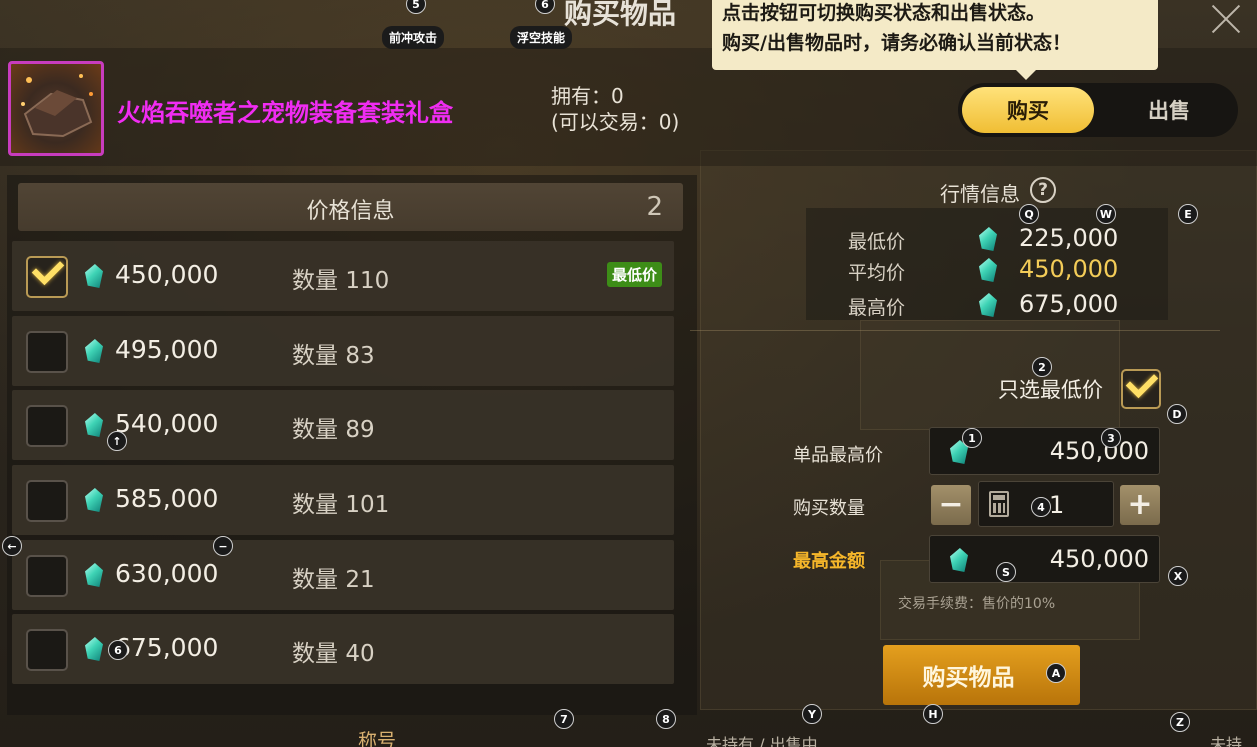 This screenshot has height=747, width=1257. I want to click on sell-mode-button: 出售, so click(1169, 110).